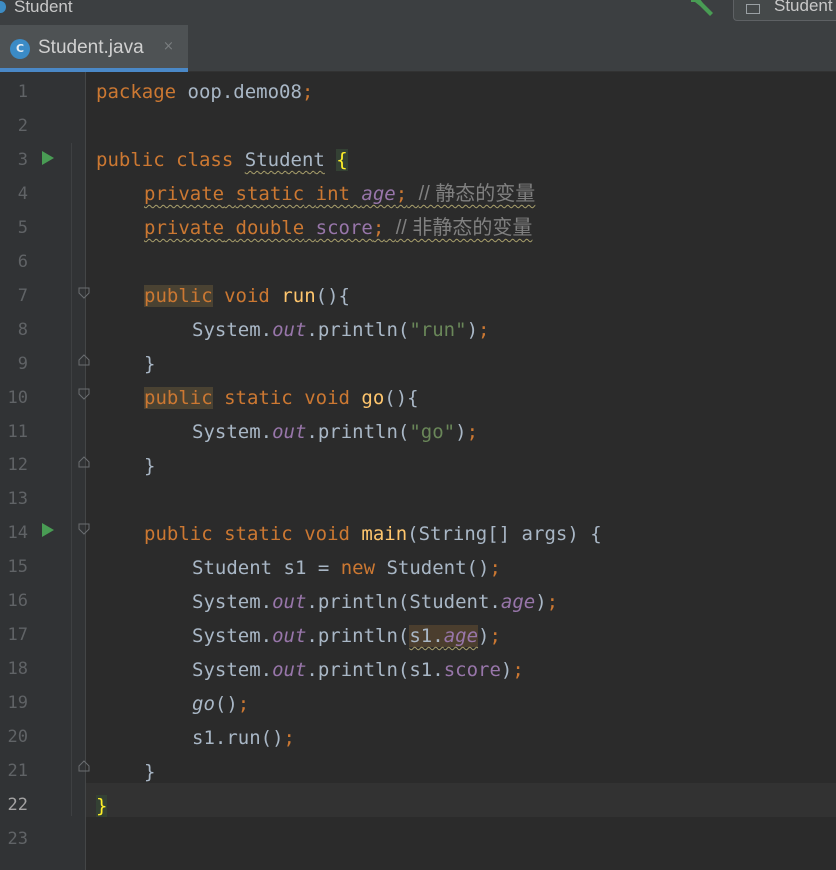 The height and width of the screenshot is (870, 836). What do you see at coordinates (17, 737) in the screenshot?
I see `line-number: 20` at bounding box center [17, 737].